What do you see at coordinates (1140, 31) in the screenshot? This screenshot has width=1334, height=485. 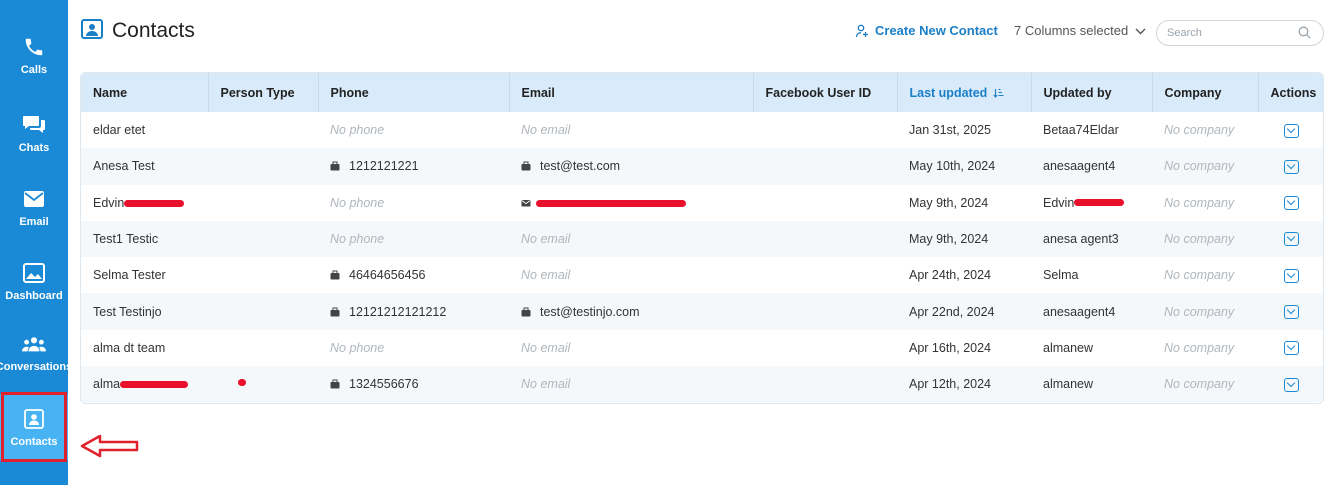 I see `chevron-down-icon` at bounding box center [1140, 31].